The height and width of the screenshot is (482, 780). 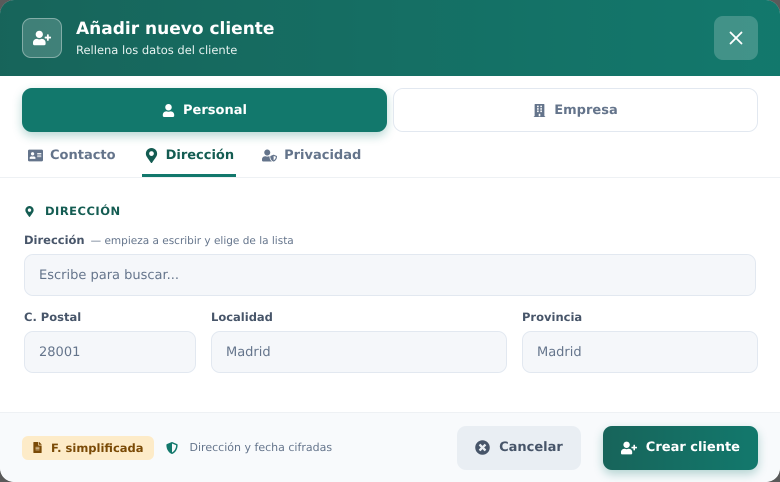 I want to click on building-icon, so click(x=539, y=110).